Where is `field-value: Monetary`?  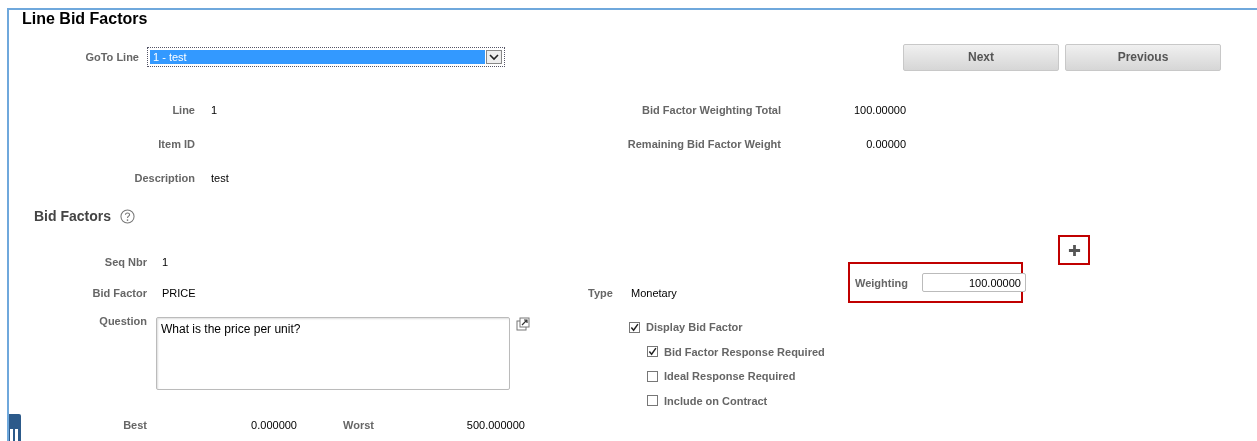
field-value: Monetary is located at coordinates (654, 293).